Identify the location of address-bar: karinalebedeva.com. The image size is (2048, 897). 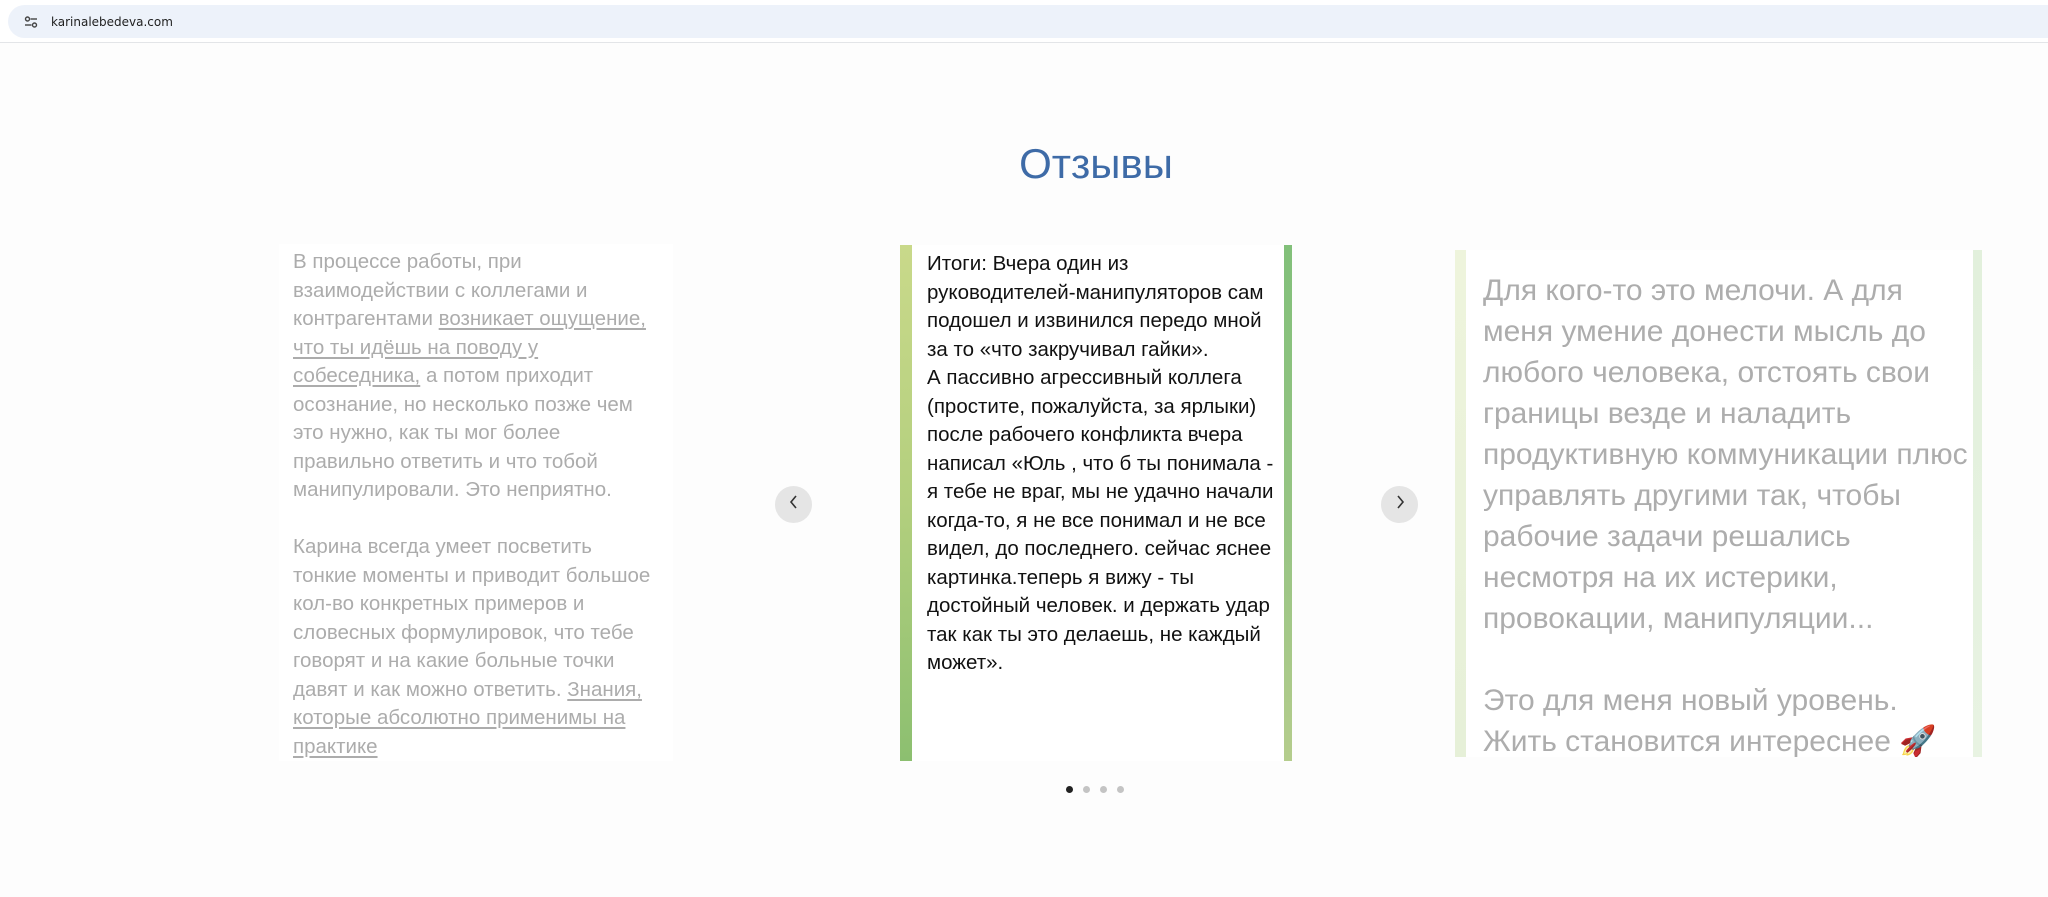
(1028, 21).